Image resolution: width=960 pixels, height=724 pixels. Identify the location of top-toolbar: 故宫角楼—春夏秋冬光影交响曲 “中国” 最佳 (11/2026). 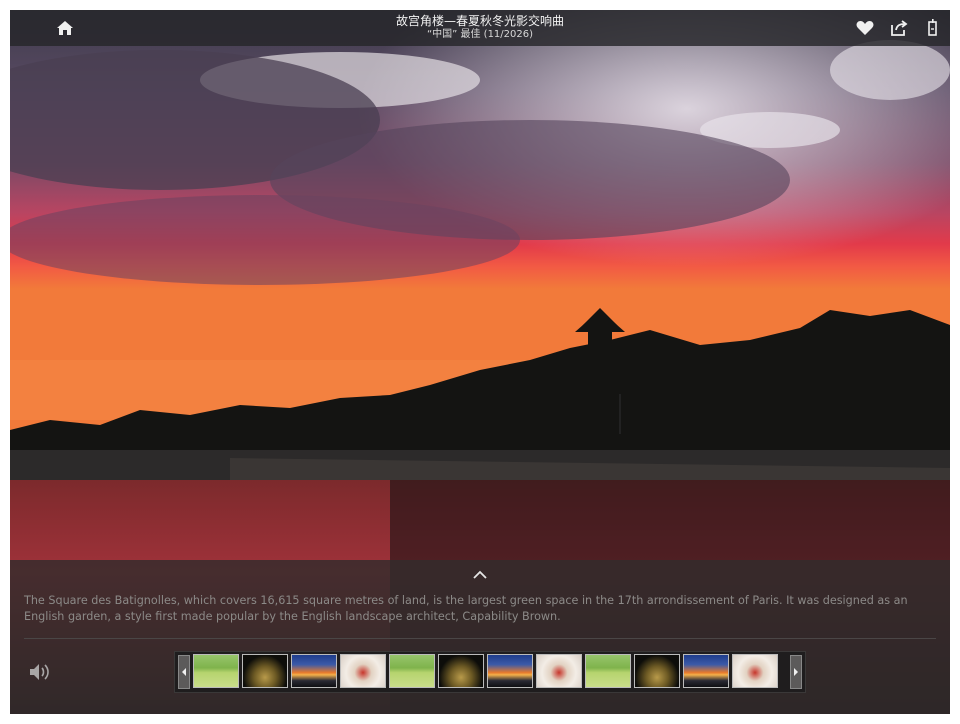
(480, 28).